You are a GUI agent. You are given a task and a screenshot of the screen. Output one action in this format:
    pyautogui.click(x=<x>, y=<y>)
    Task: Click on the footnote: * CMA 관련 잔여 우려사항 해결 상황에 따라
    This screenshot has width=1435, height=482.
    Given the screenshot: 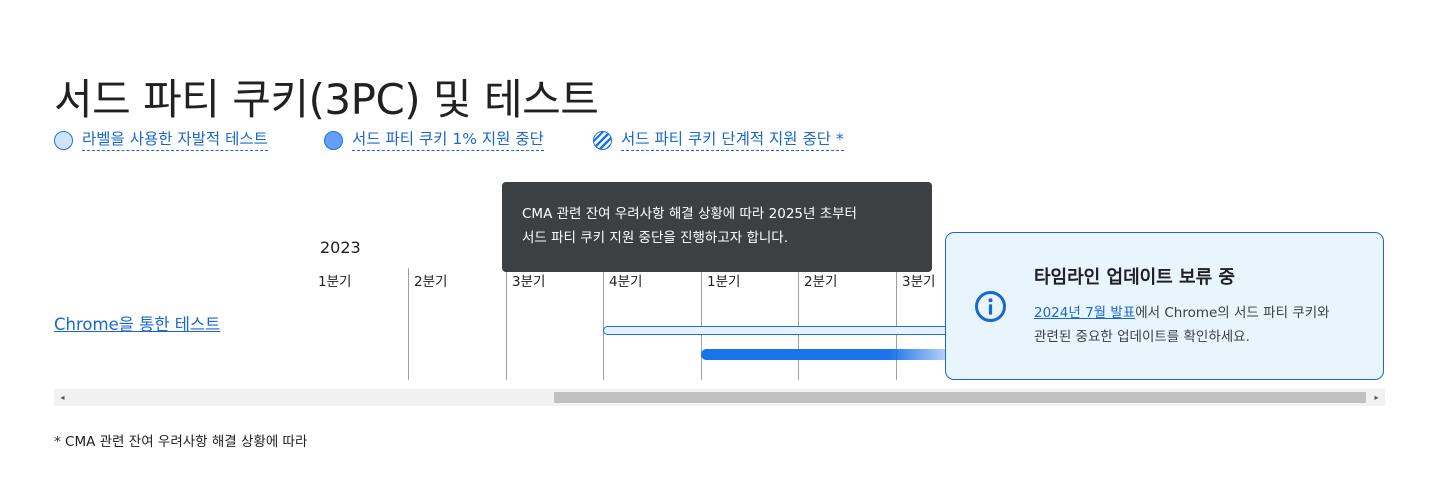 What is the action you would take?
    pyautogui.click(x=181, y=442)
    